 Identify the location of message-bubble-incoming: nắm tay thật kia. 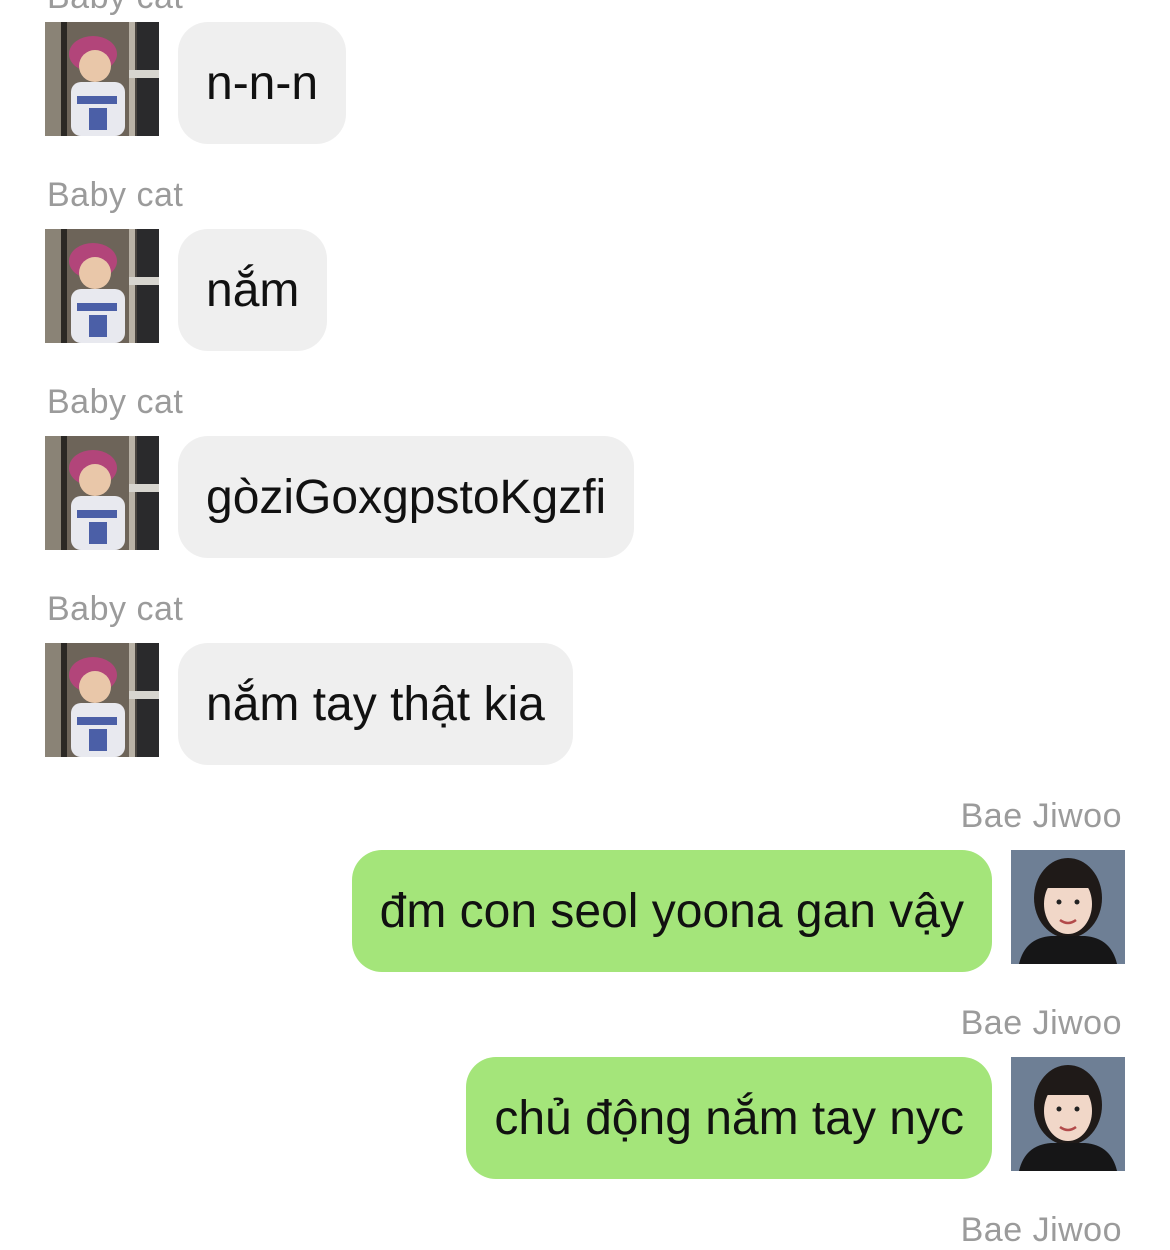
(375, 704).